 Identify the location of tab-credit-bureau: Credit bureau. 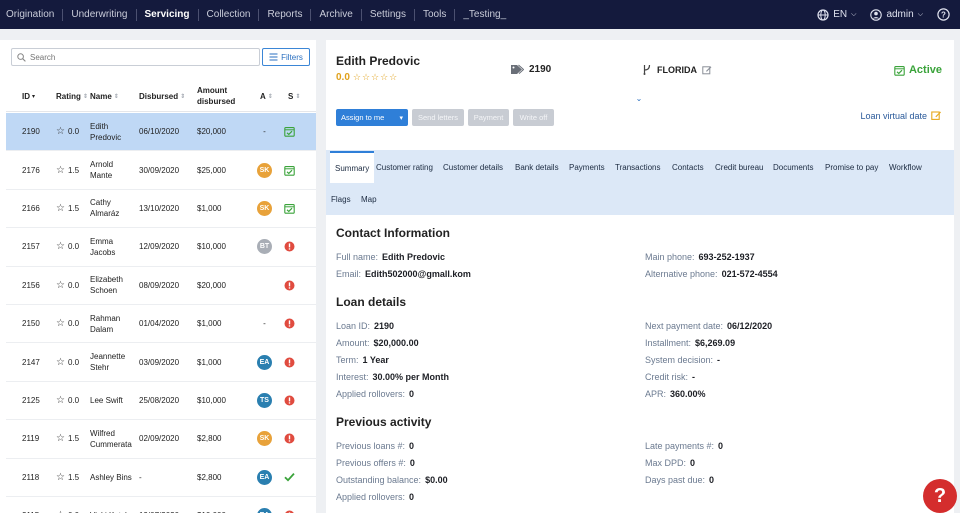
(739, 167).